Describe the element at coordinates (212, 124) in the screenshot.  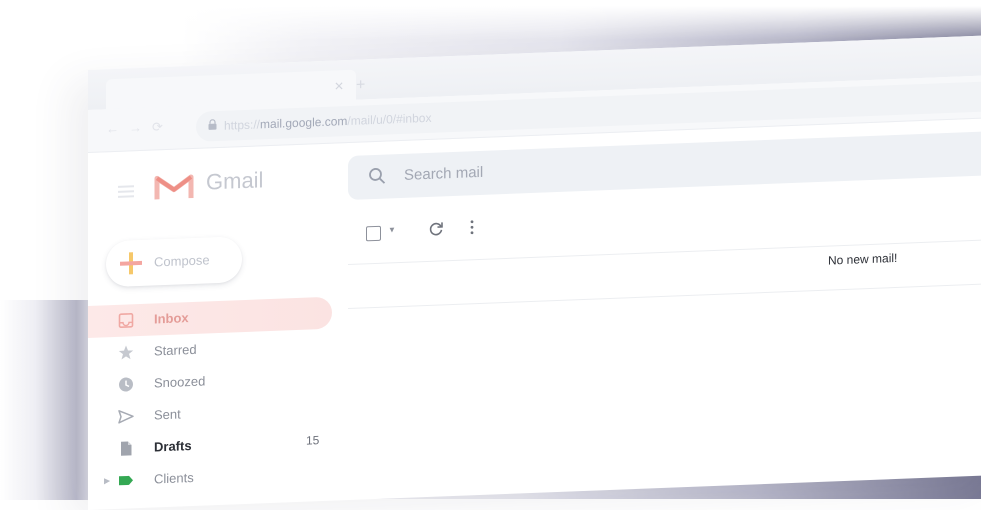
I see `lock-icon` at that location.